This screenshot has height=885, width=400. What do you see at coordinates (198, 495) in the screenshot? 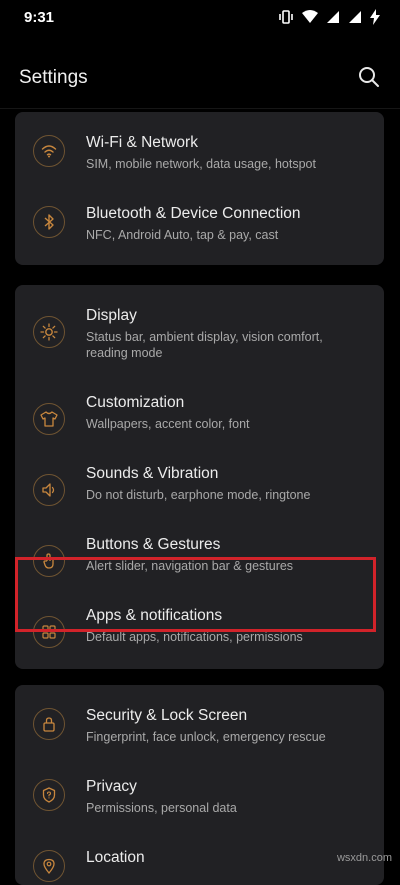
I see `settings-item-subtitle: Do not disturb, earphone mode, ringtone` at bounding box center [198, 495].